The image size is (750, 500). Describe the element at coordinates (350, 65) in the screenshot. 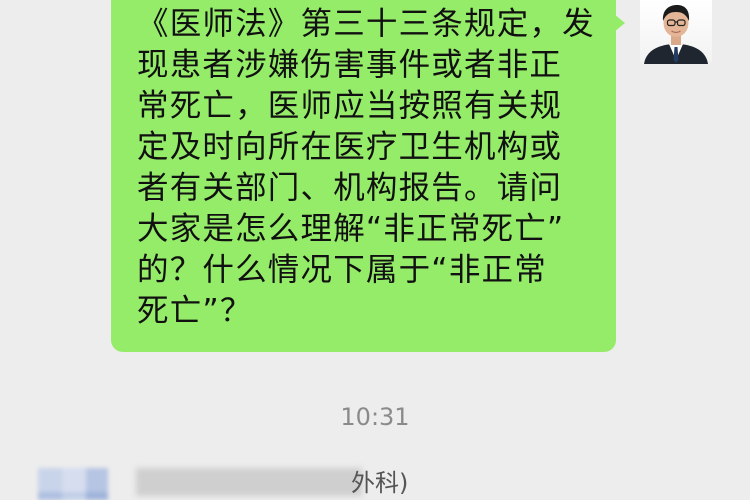

I see `message-line: 现患者涉嫌伤害事件或者非正` at that location.